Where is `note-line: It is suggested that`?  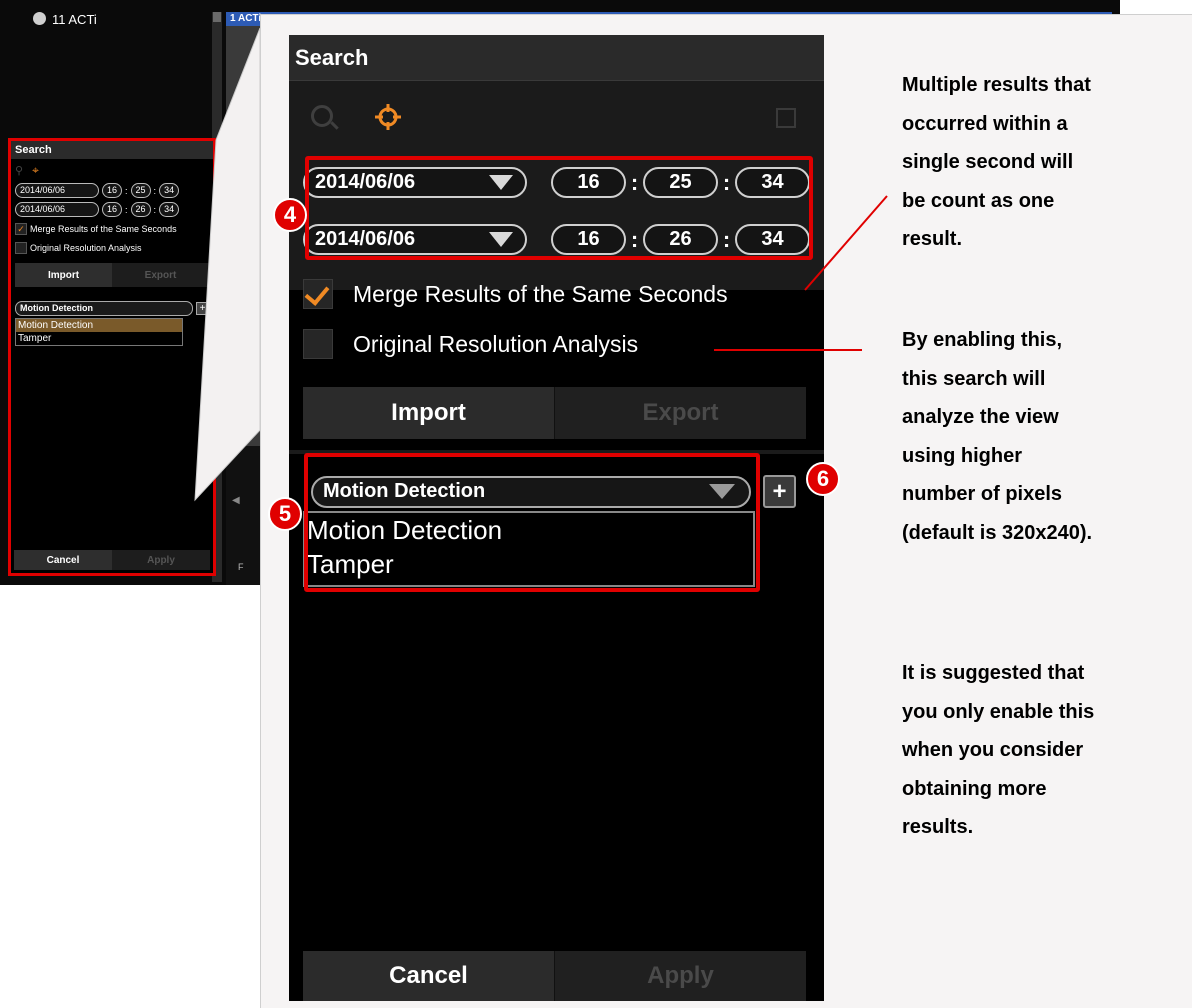
note-line: It is suggested that is located at coordinates (993, 673).